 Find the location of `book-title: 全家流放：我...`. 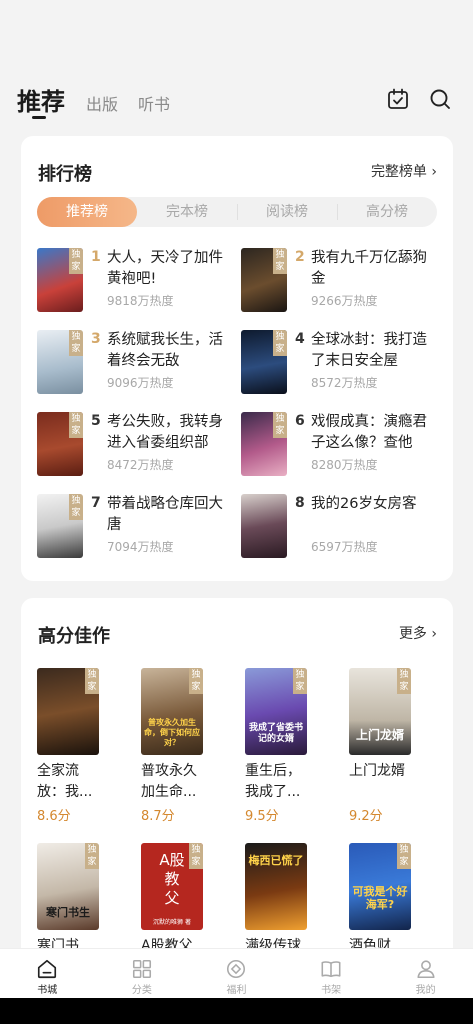

book-title: 全家流放：我... is located at coordinates (65, 781).